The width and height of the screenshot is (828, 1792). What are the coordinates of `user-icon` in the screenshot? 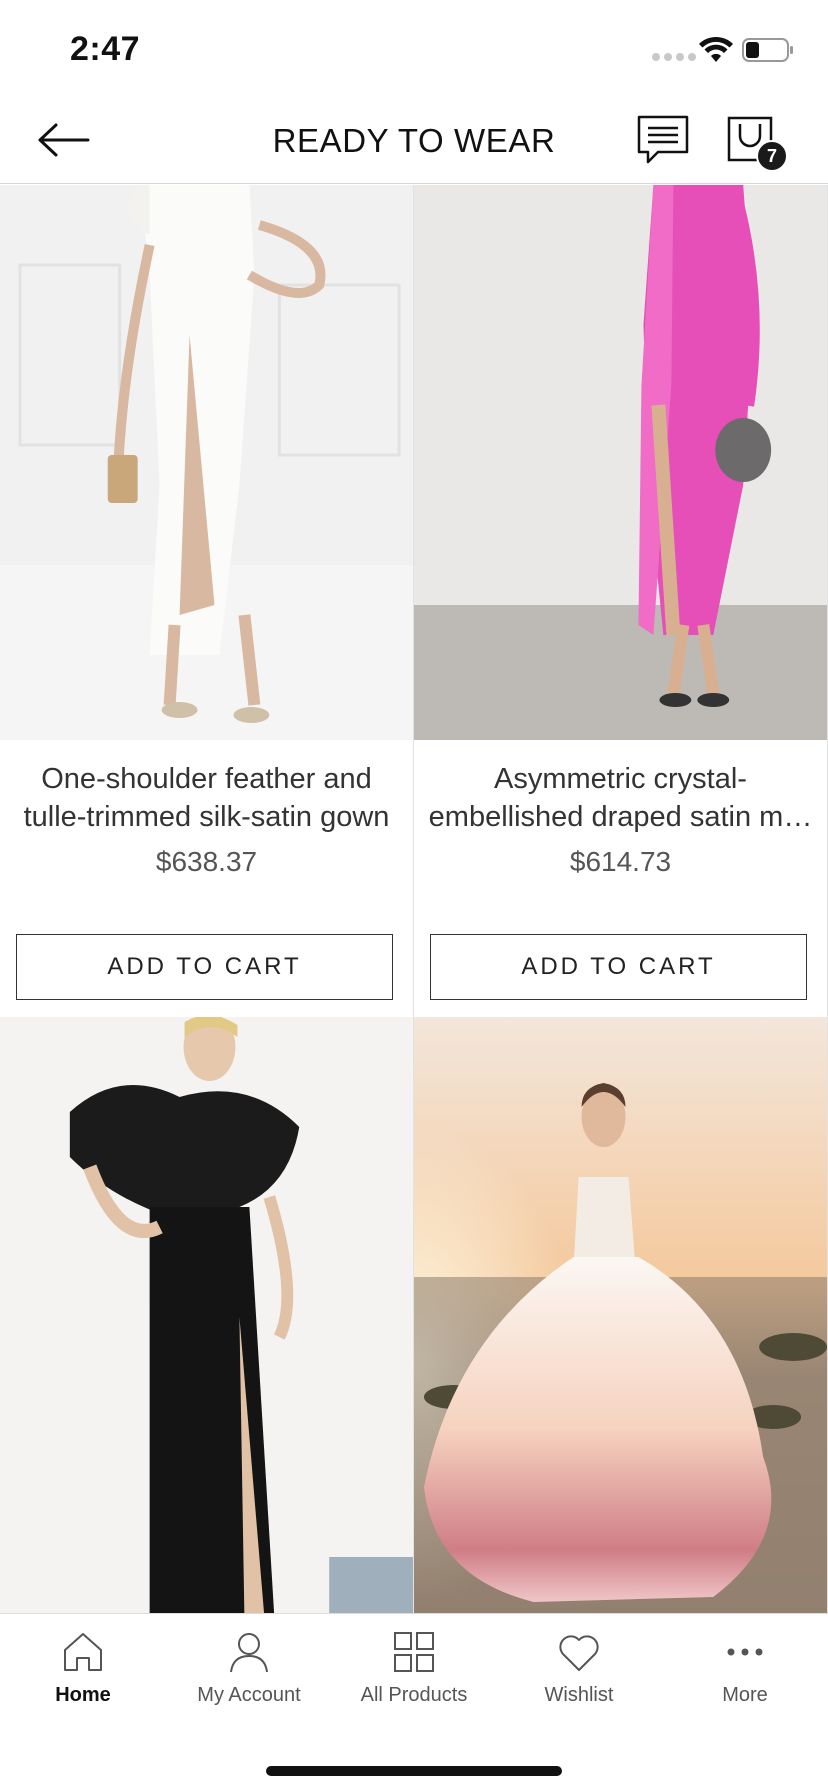 It's located at (249, 1653).